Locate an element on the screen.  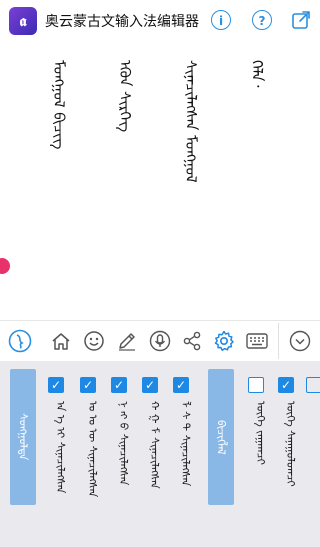
share-icon is located at coordinates (301, 20).